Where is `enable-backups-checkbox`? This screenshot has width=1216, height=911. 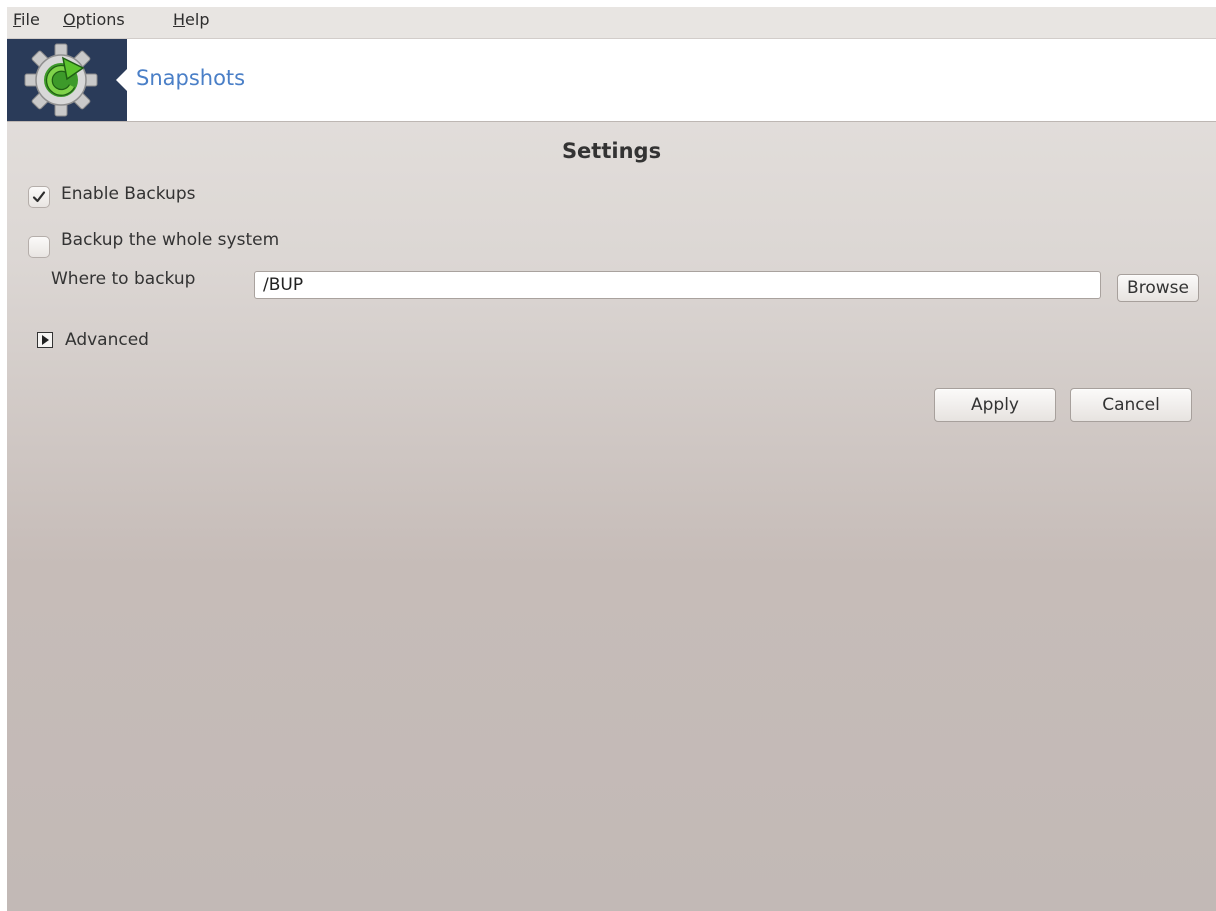 enable-backups-checkbox is located at coordinates (39, 197).